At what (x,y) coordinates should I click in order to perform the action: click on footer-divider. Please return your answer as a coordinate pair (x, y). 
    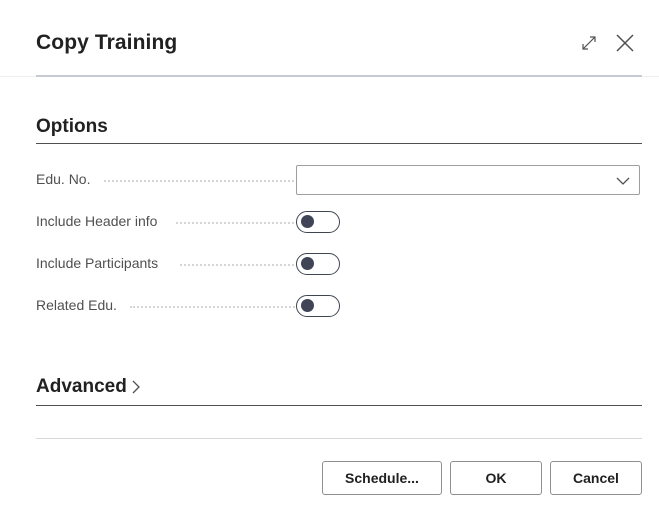
    Looking at the image, I should click on (339, 438).